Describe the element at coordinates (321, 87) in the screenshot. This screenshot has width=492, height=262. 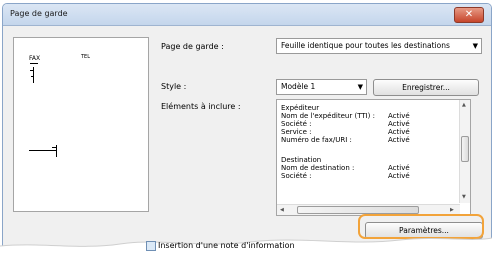
I see `style-select: Modèle 1 ▼` at that location.